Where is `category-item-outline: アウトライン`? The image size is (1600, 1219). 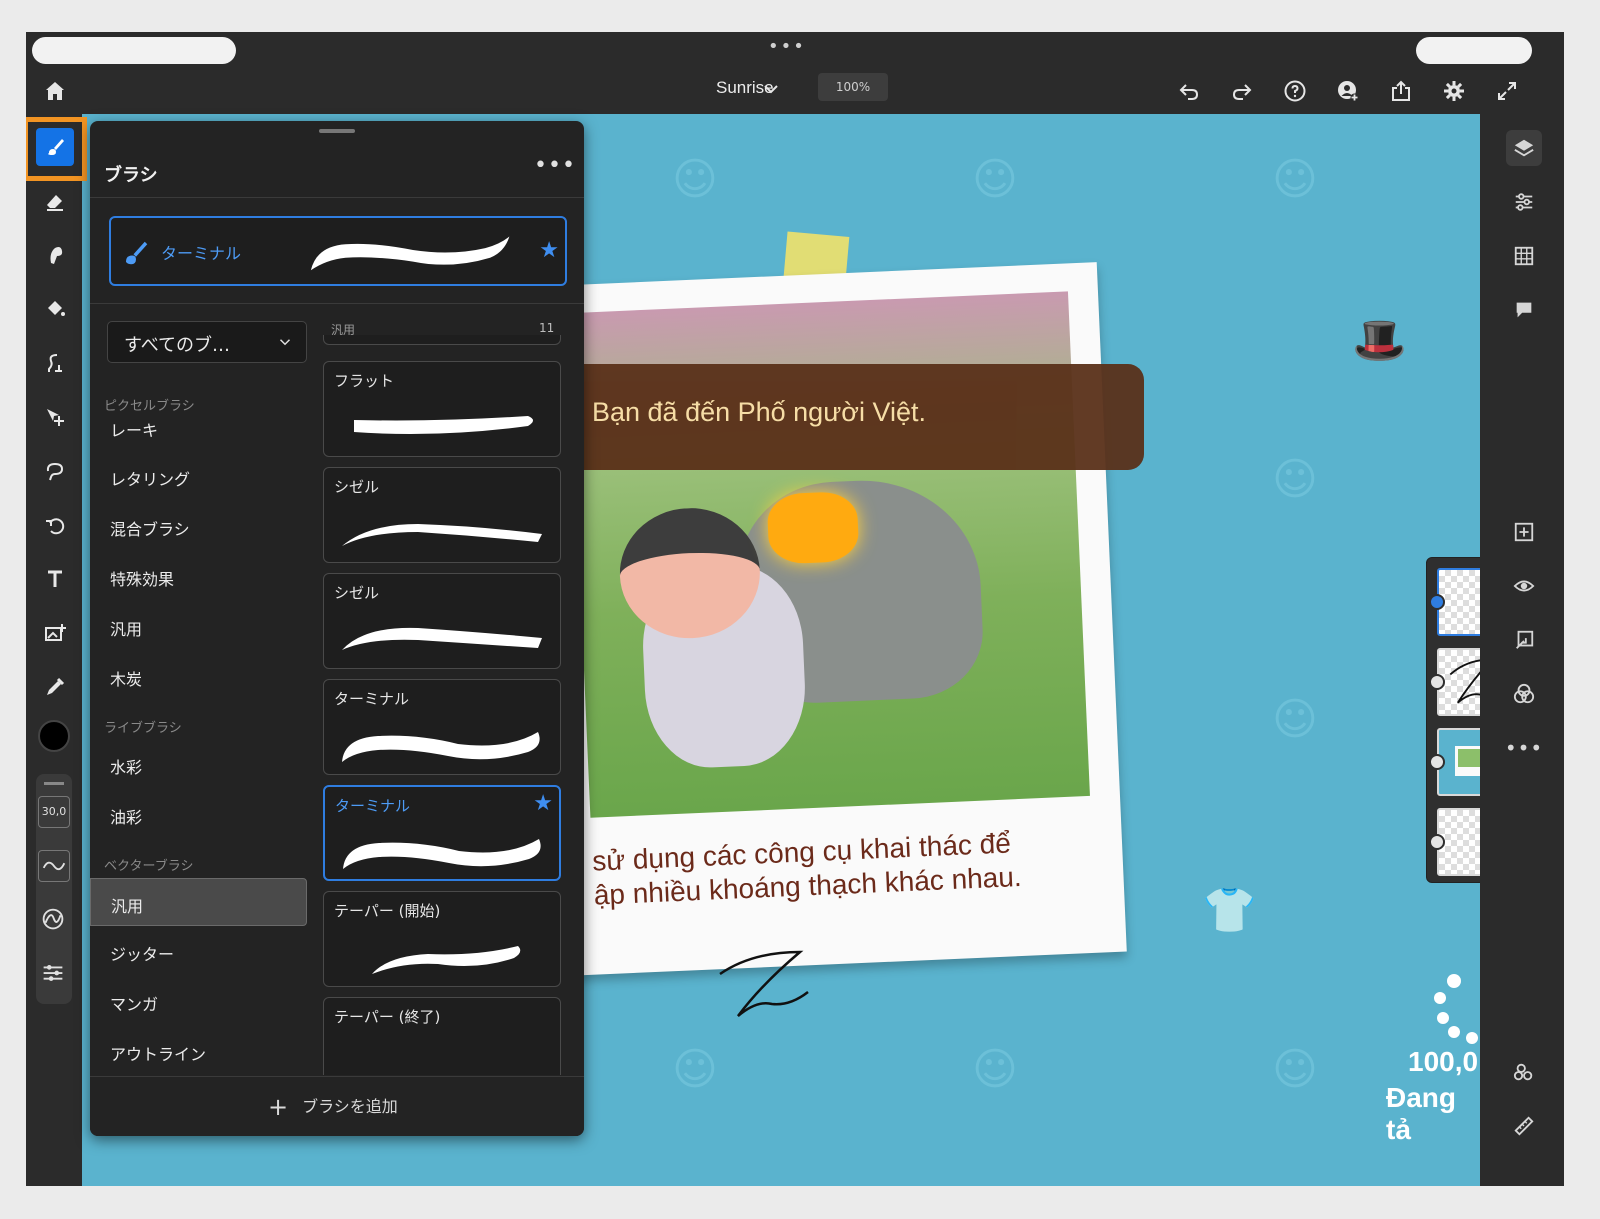
category-item-outline: アウトライン is located at coordinates (198, 1051).